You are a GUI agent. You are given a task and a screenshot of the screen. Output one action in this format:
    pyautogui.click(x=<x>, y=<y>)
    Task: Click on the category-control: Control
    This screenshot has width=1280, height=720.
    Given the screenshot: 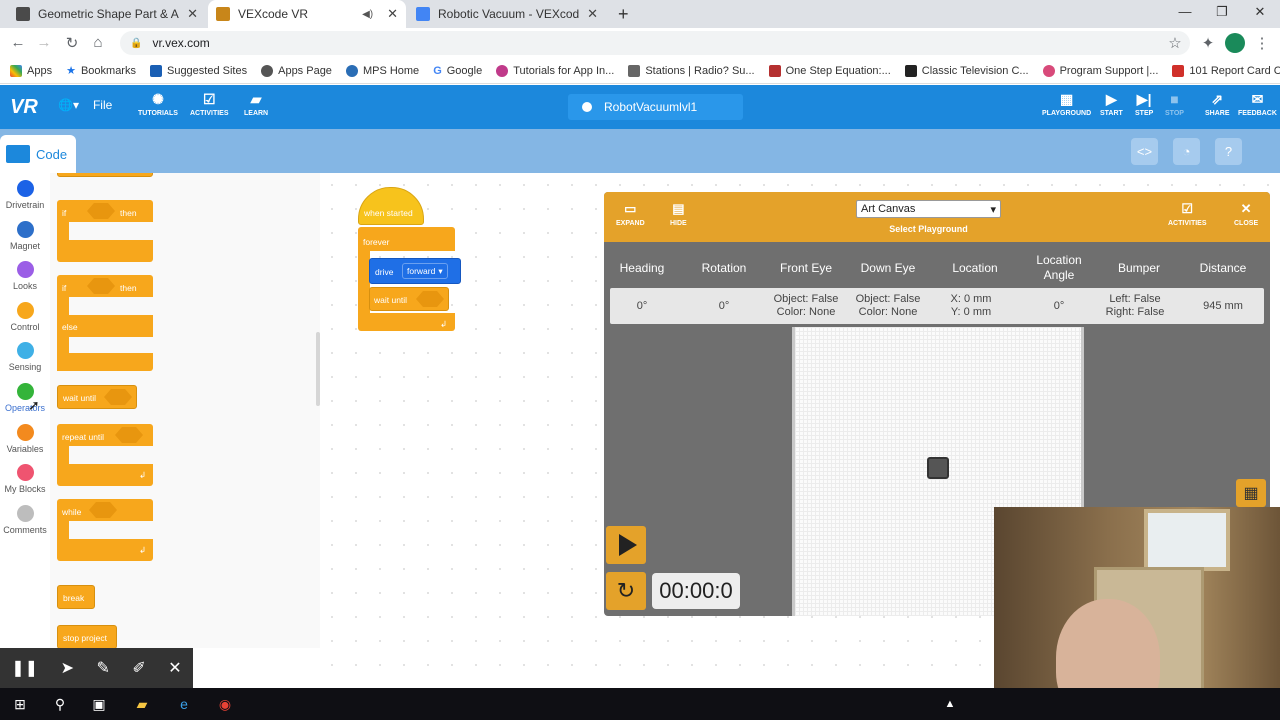 What is the action you would take?
    pyautogui.click(x=25, y=317)
    